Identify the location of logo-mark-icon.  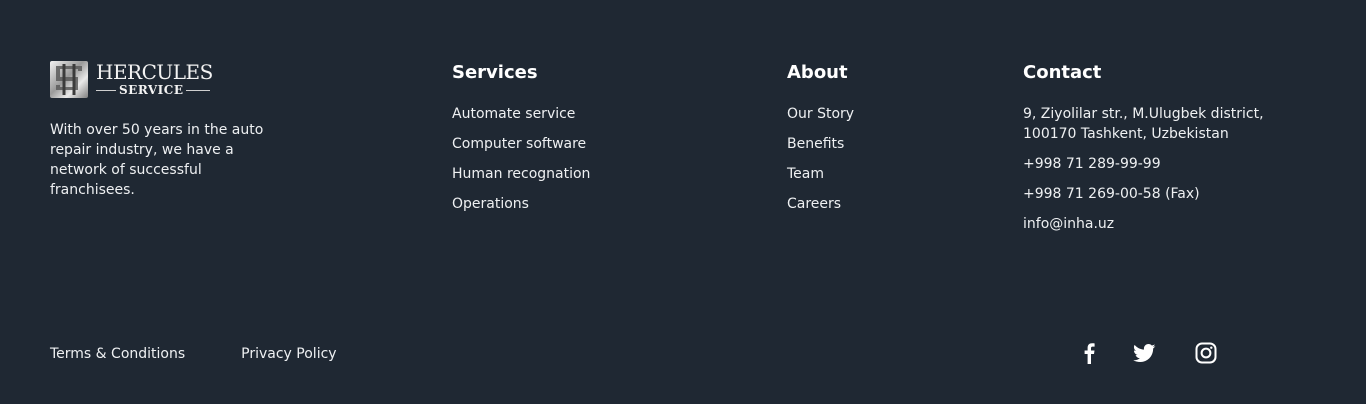
(69, 79).